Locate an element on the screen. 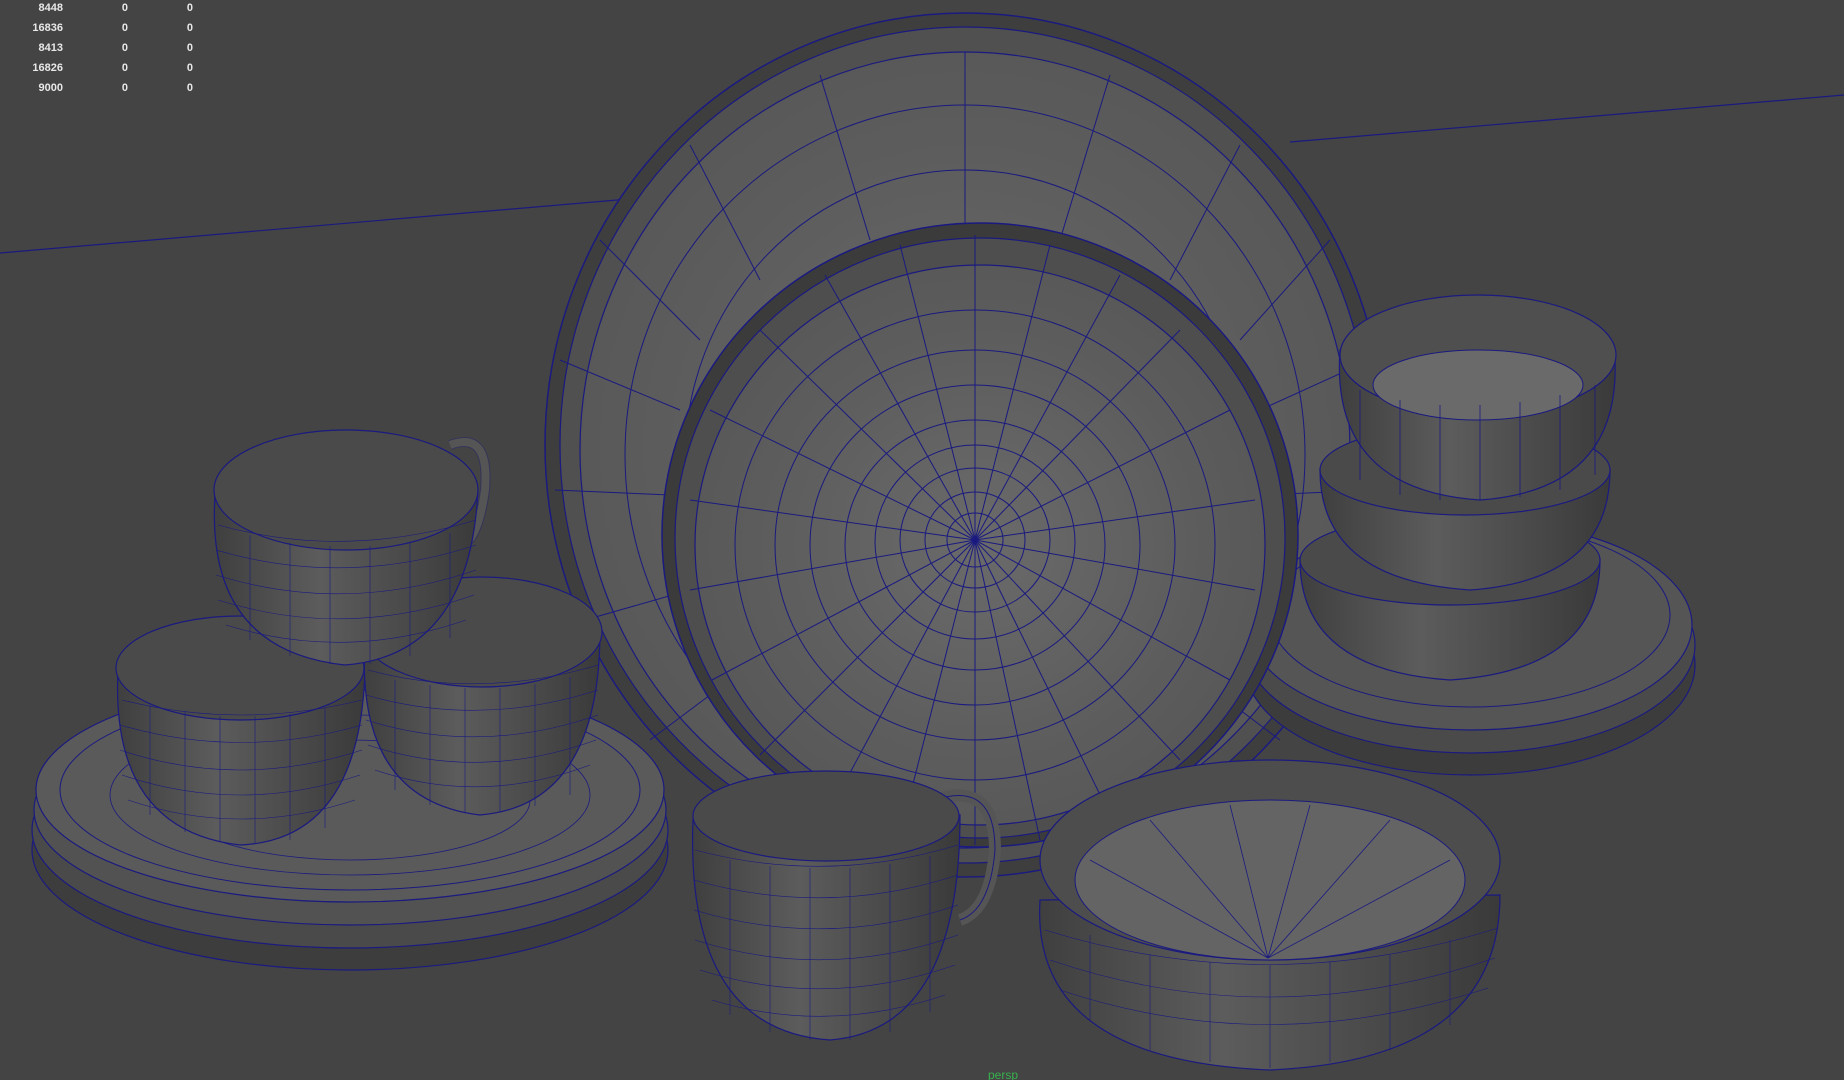  hud-row: 16826 0 0 is located at coordinates (105, 70).